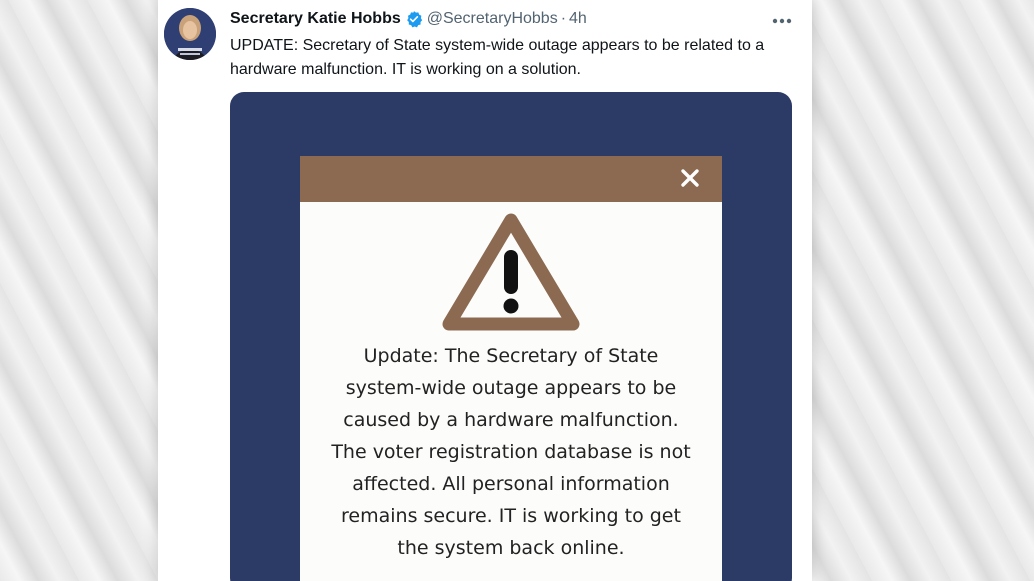 The width and height of the screenshot is (1034, 581). What do you see at coordinates (414, 19) in the screenshot?
I see `verified-badge-icon` at bounding box center [414, 19].